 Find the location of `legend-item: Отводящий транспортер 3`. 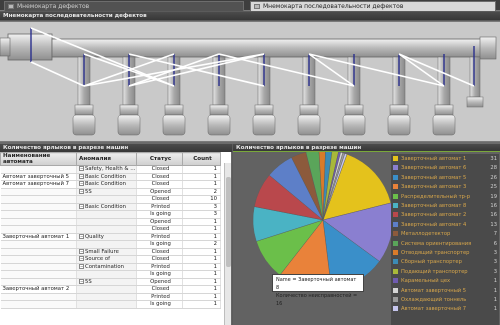

legend-item: Отводящий транспортер 3 is located at coordinates (445, 254).